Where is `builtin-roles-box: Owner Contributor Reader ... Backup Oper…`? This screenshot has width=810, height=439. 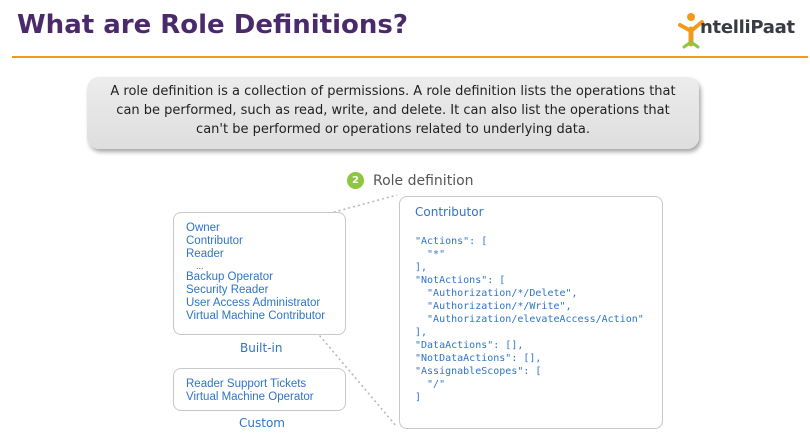
builtin-roles-box: Owner Contributor Reader ... Backup Oper… is located at coordinates (259, 273).